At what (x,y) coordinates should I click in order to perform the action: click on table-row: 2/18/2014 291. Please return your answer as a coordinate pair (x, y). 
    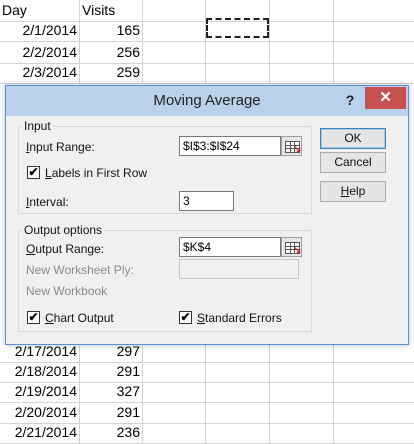
    Looking at the image, I should click on (207, 372).